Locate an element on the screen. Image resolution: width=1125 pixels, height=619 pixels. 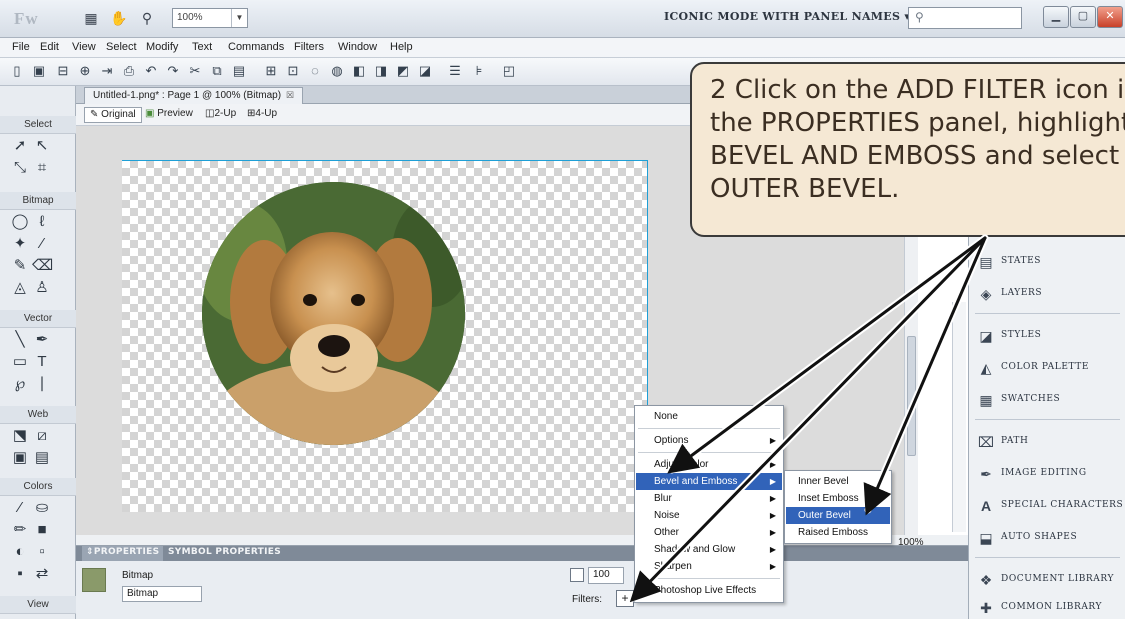
print-icon: ⎙ is located at coordinates (129, 71).